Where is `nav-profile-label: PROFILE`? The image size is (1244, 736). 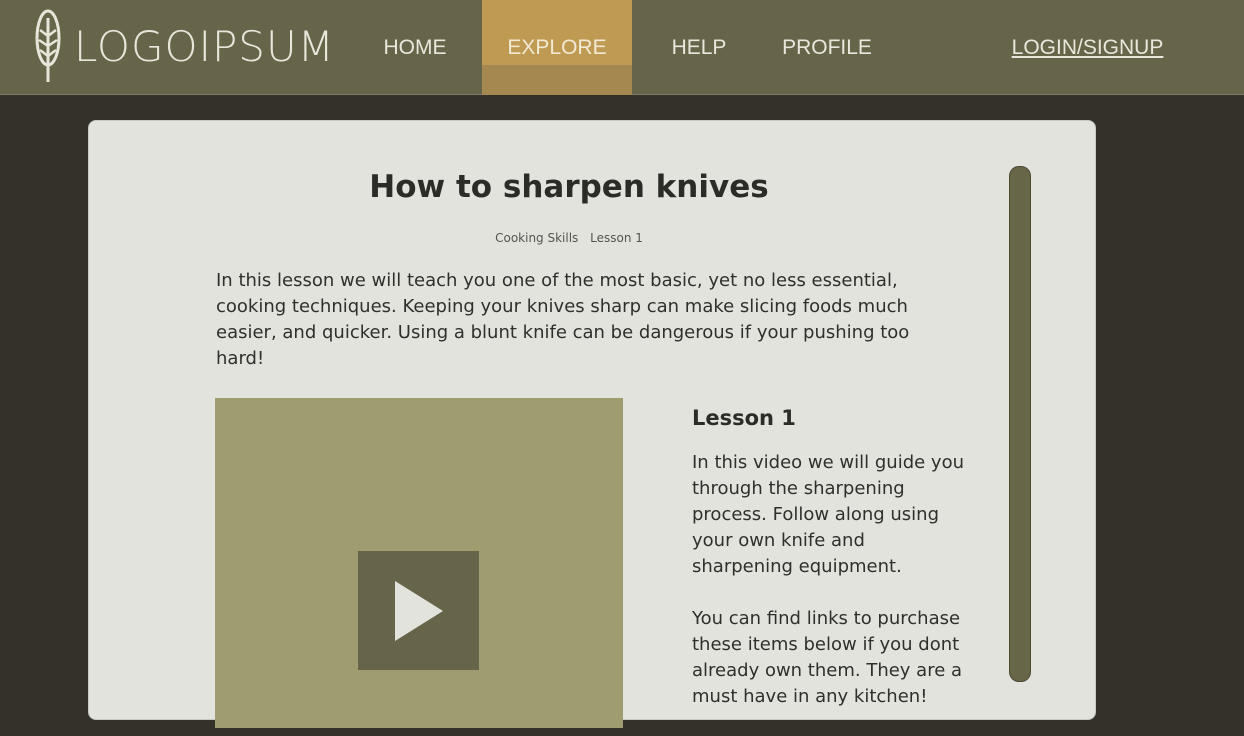 nav-profile-label: PROFILE is located at coordinates (827, 47).